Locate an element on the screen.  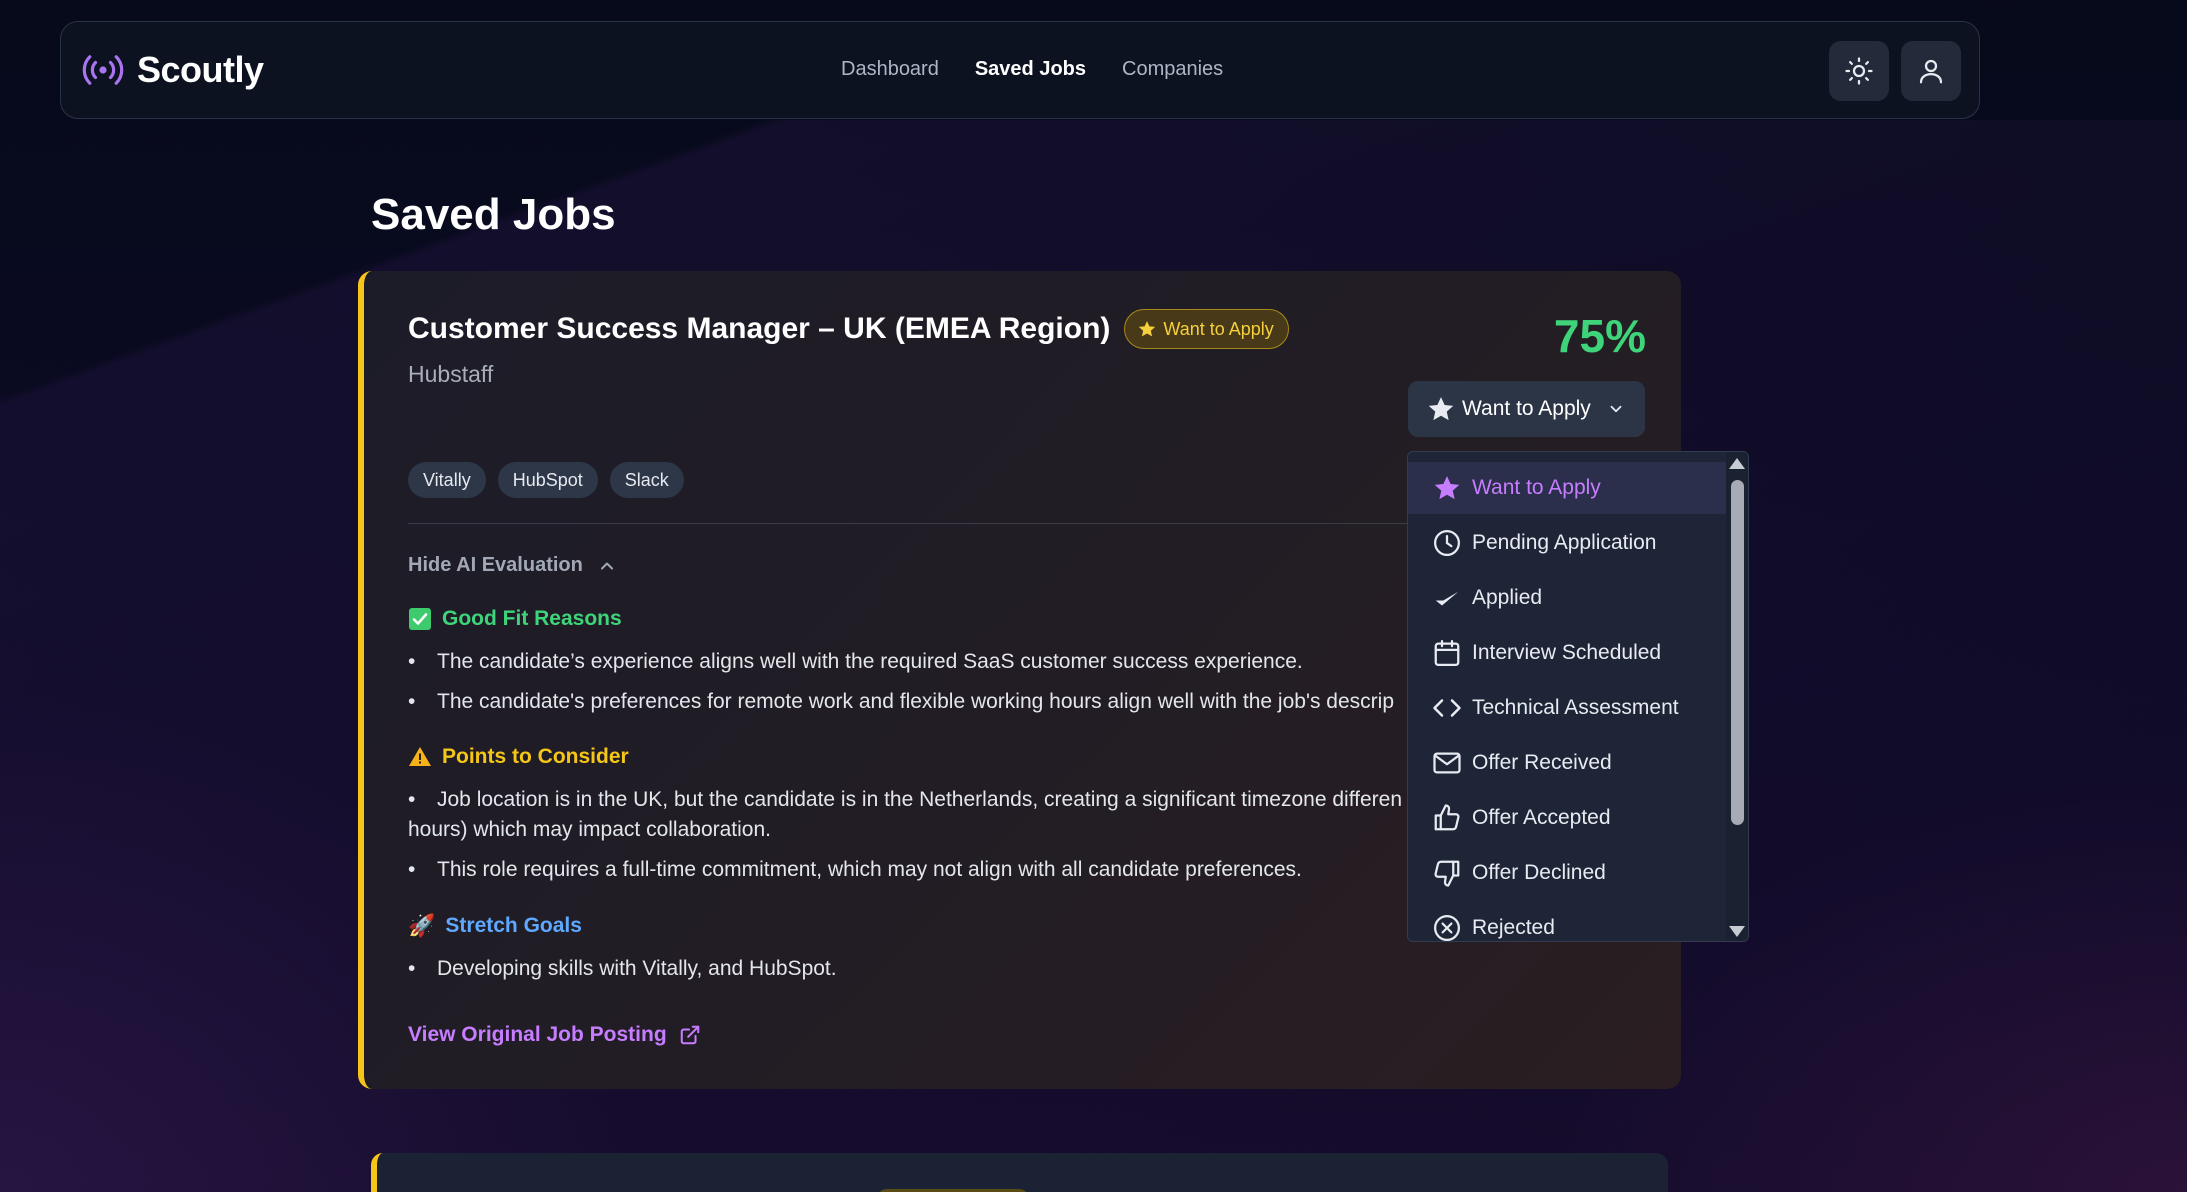
chevron-up-icon is located at coordinates (606, 565).